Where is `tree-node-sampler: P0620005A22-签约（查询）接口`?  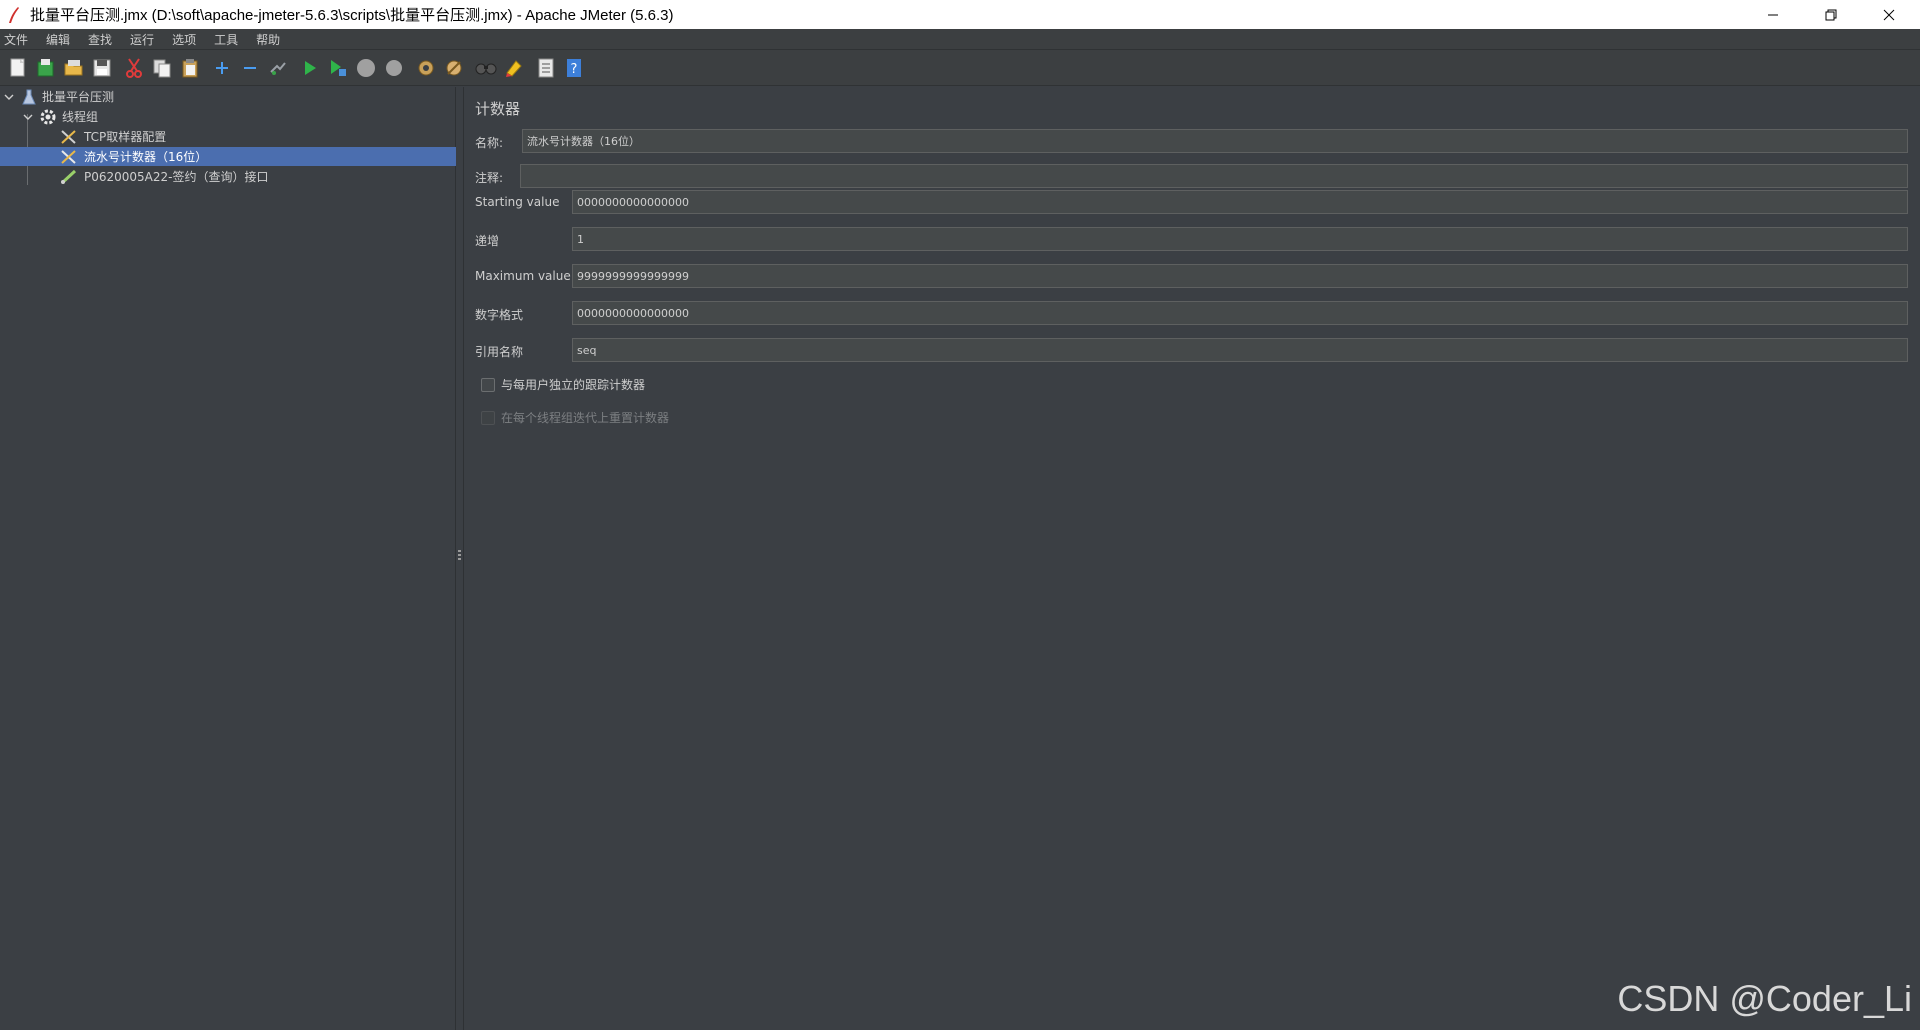
tree-node-sampler: P0620005A22-签约（查询）接口 is located at coordinates (228, 176).